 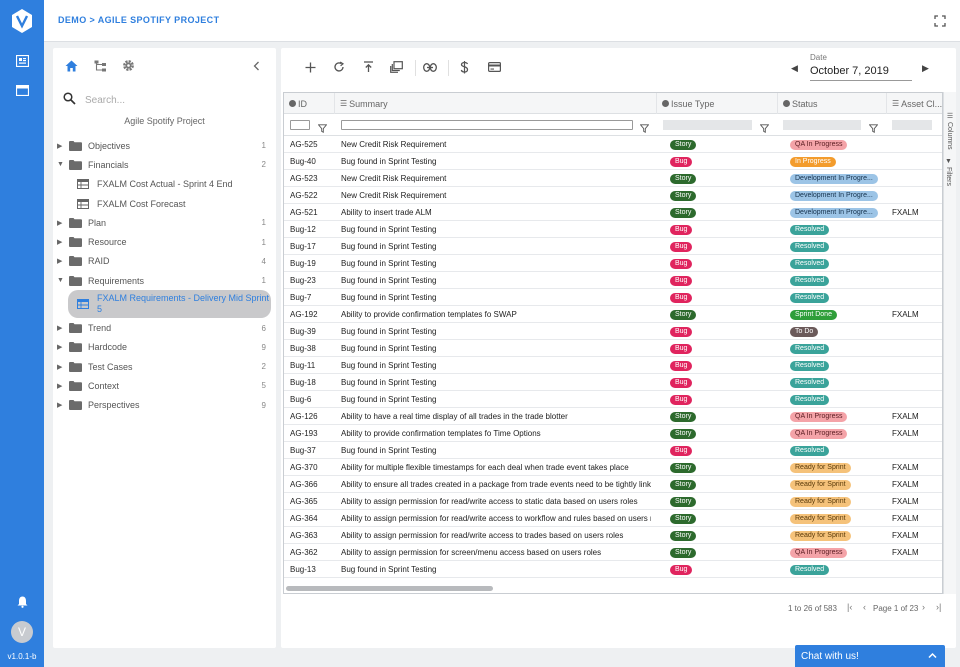 What do you see at coordinates (948, 172) in the screenshot?
I see `filters-tab: ▼ Filters` at bounding box center [948, 172].